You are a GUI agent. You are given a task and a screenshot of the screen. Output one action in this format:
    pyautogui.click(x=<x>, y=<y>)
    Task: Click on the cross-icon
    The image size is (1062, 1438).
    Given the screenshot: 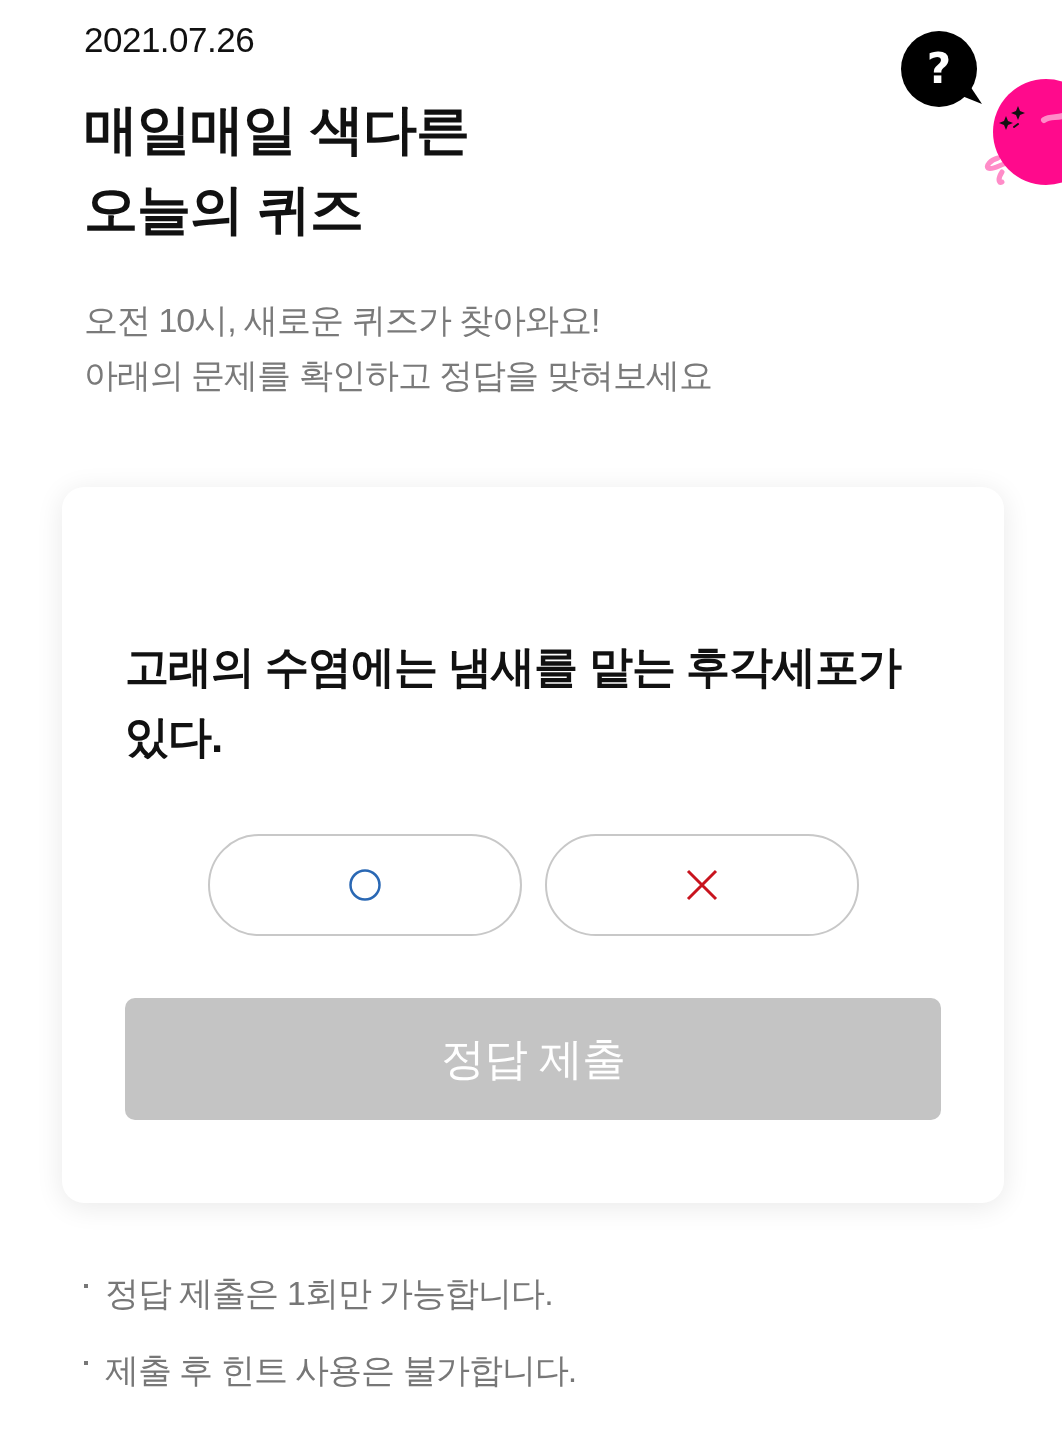 What is the action you would take?
    pyautogui.click(x=701, y=885)
    